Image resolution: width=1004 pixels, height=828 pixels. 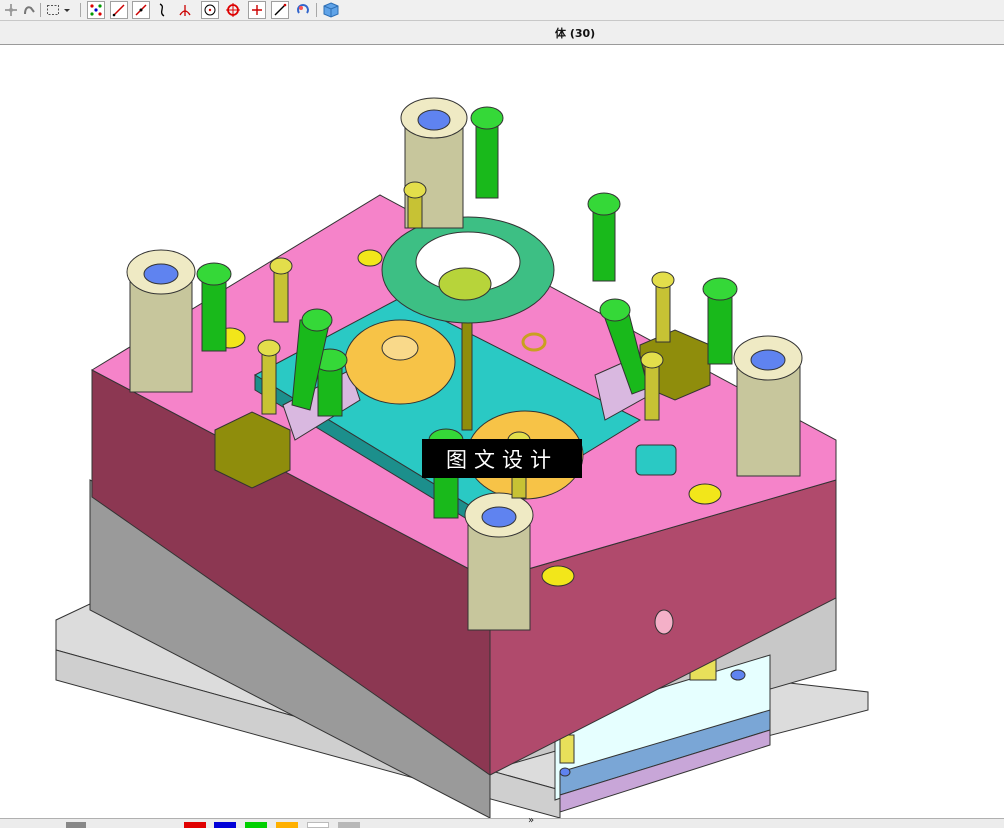 I want to click on select-box-icon, so click(x=53, y=10).